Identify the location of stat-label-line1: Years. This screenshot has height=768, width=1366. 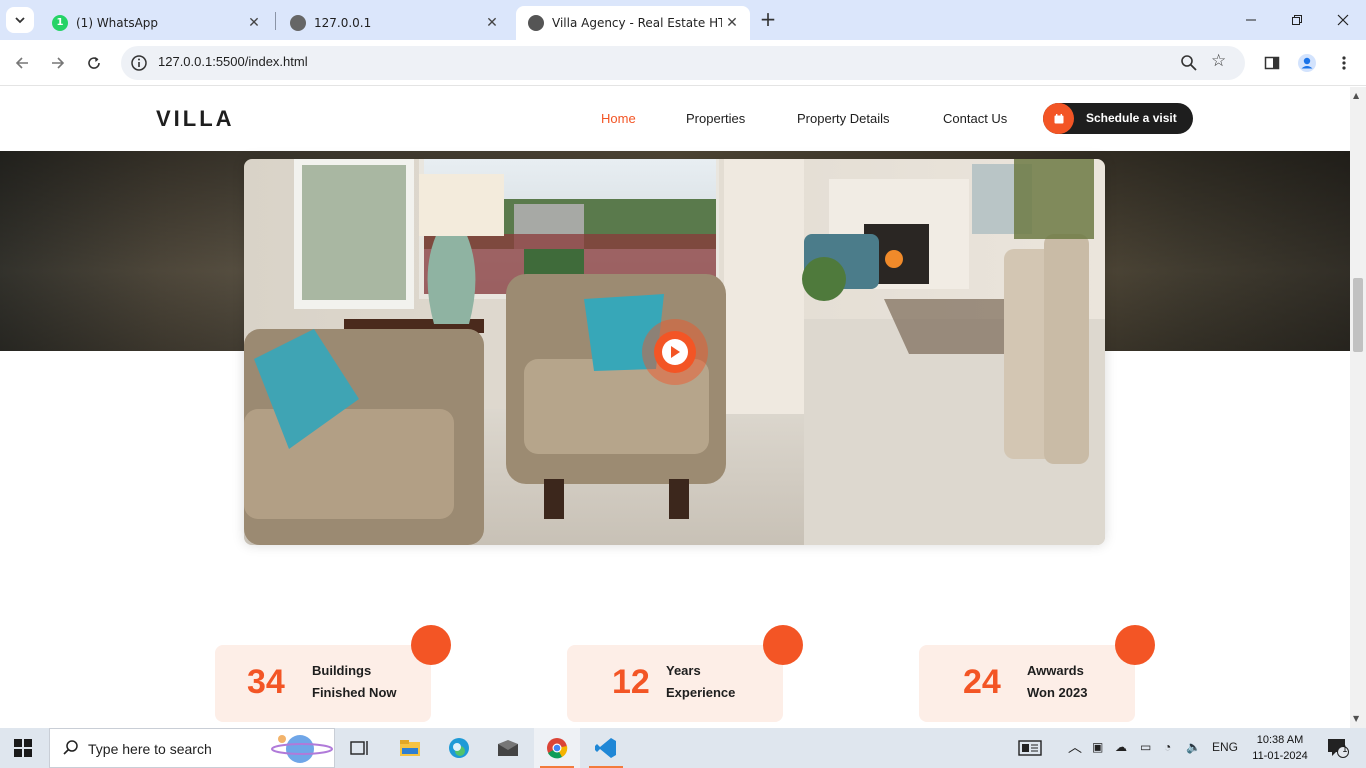
(683, 670).